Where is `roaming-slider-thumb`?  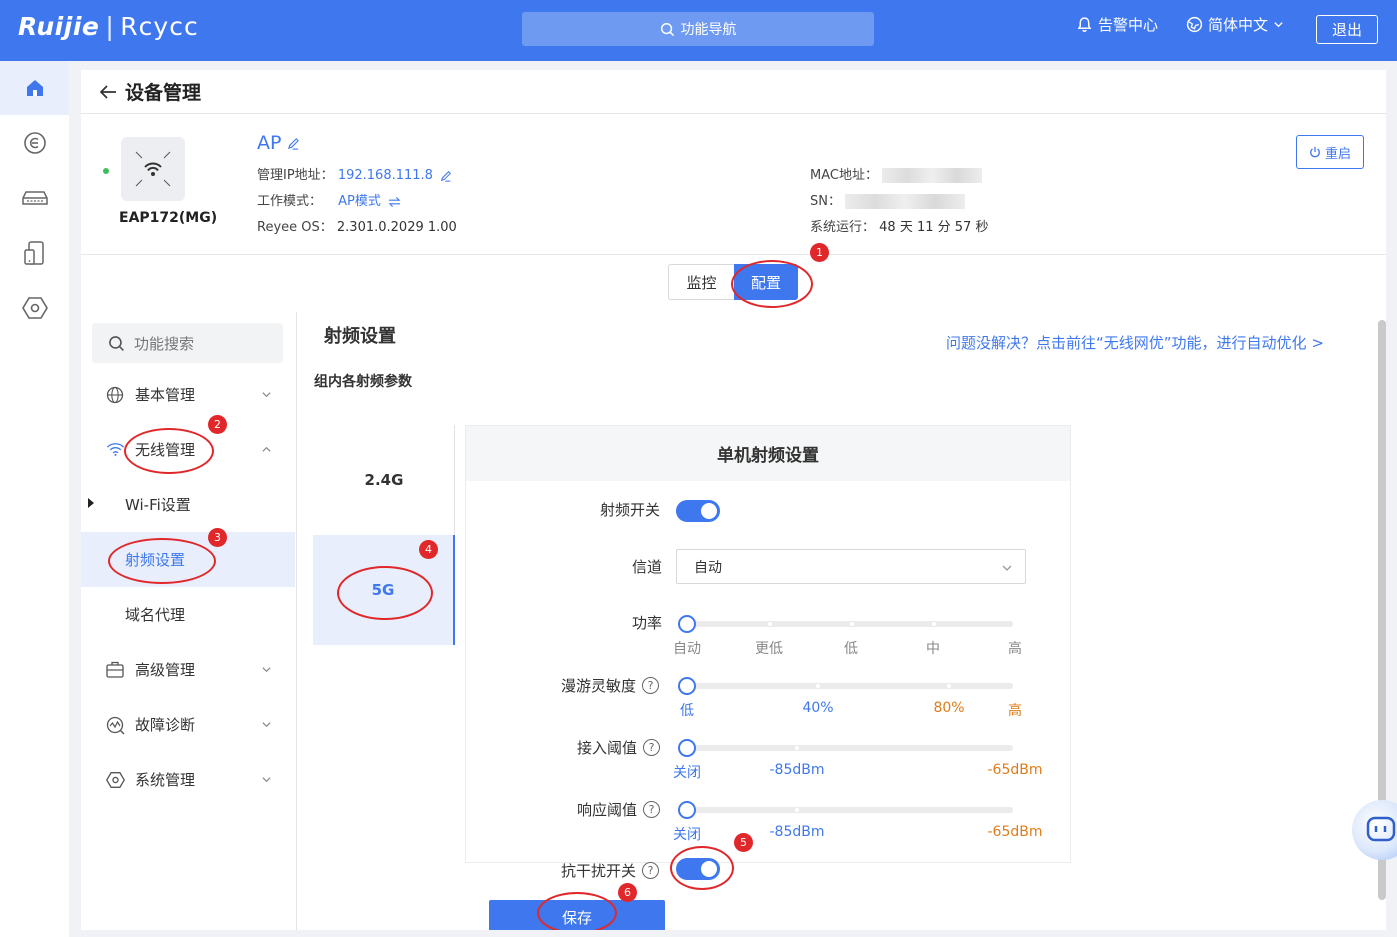 roaming-slider-thumb is located at coordinates (687, 686).